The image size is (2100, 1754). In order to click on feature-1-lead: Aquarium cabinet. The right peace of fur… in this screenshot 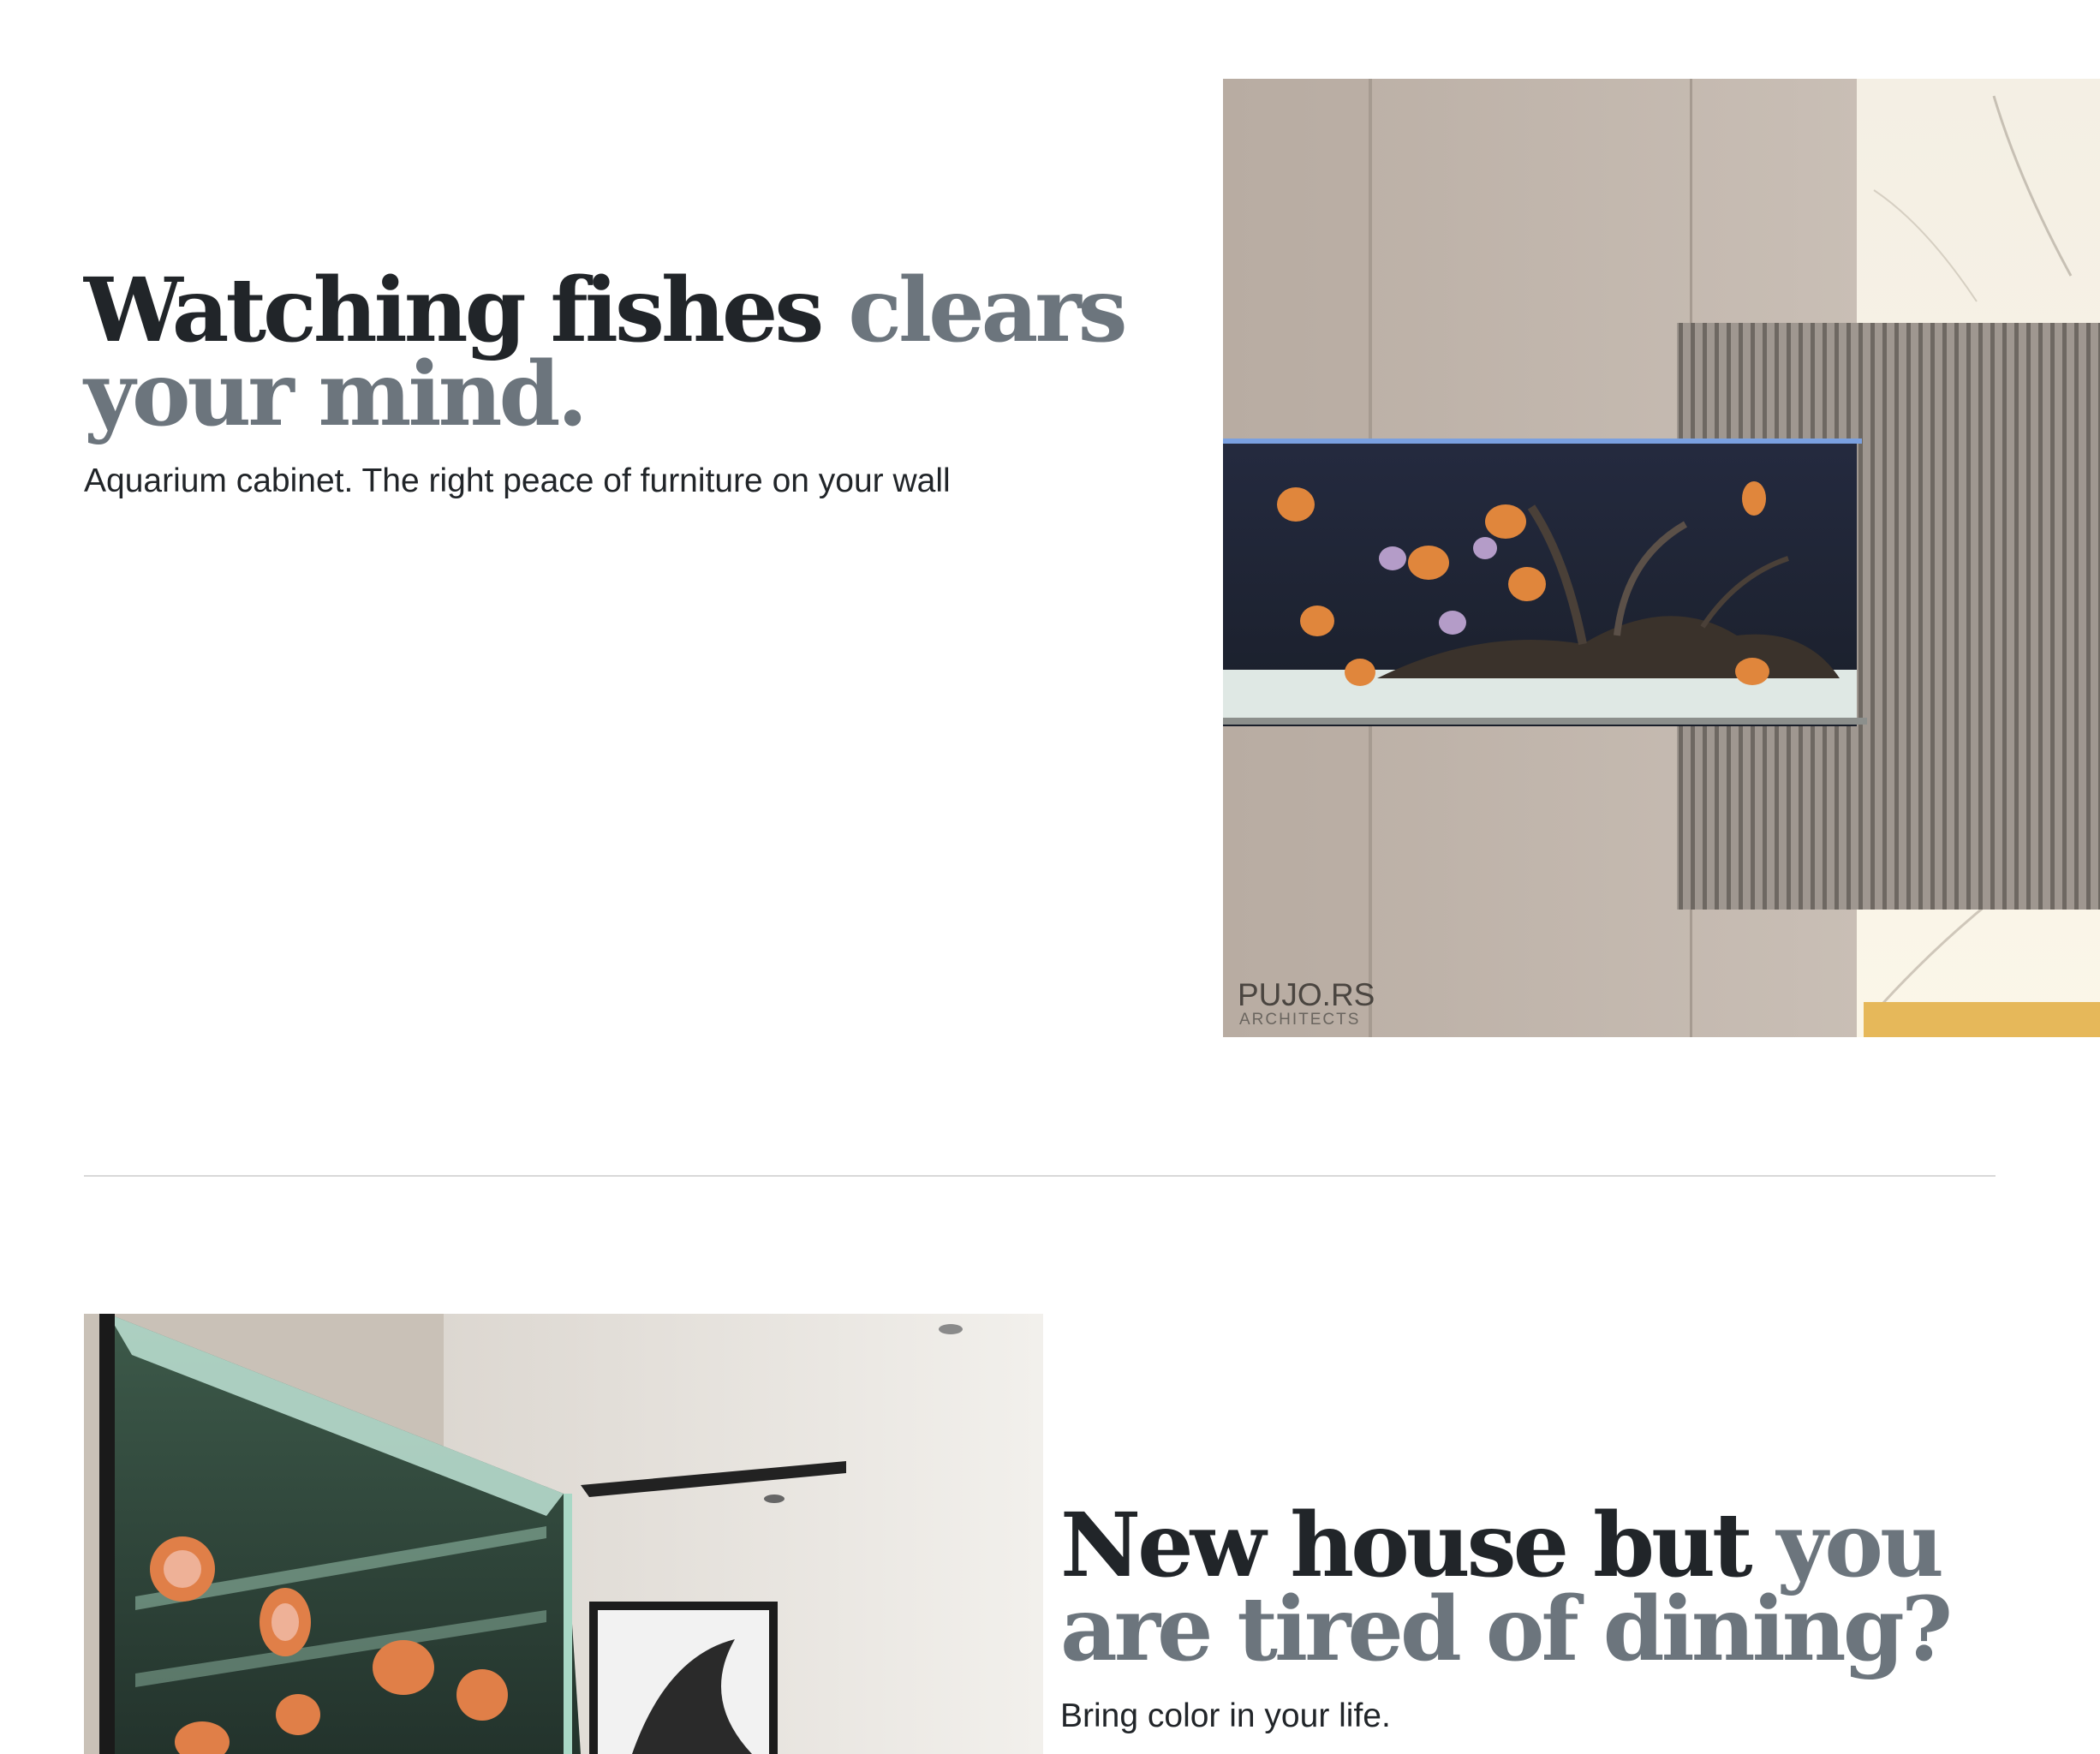, I will do `click(517, 480)`.